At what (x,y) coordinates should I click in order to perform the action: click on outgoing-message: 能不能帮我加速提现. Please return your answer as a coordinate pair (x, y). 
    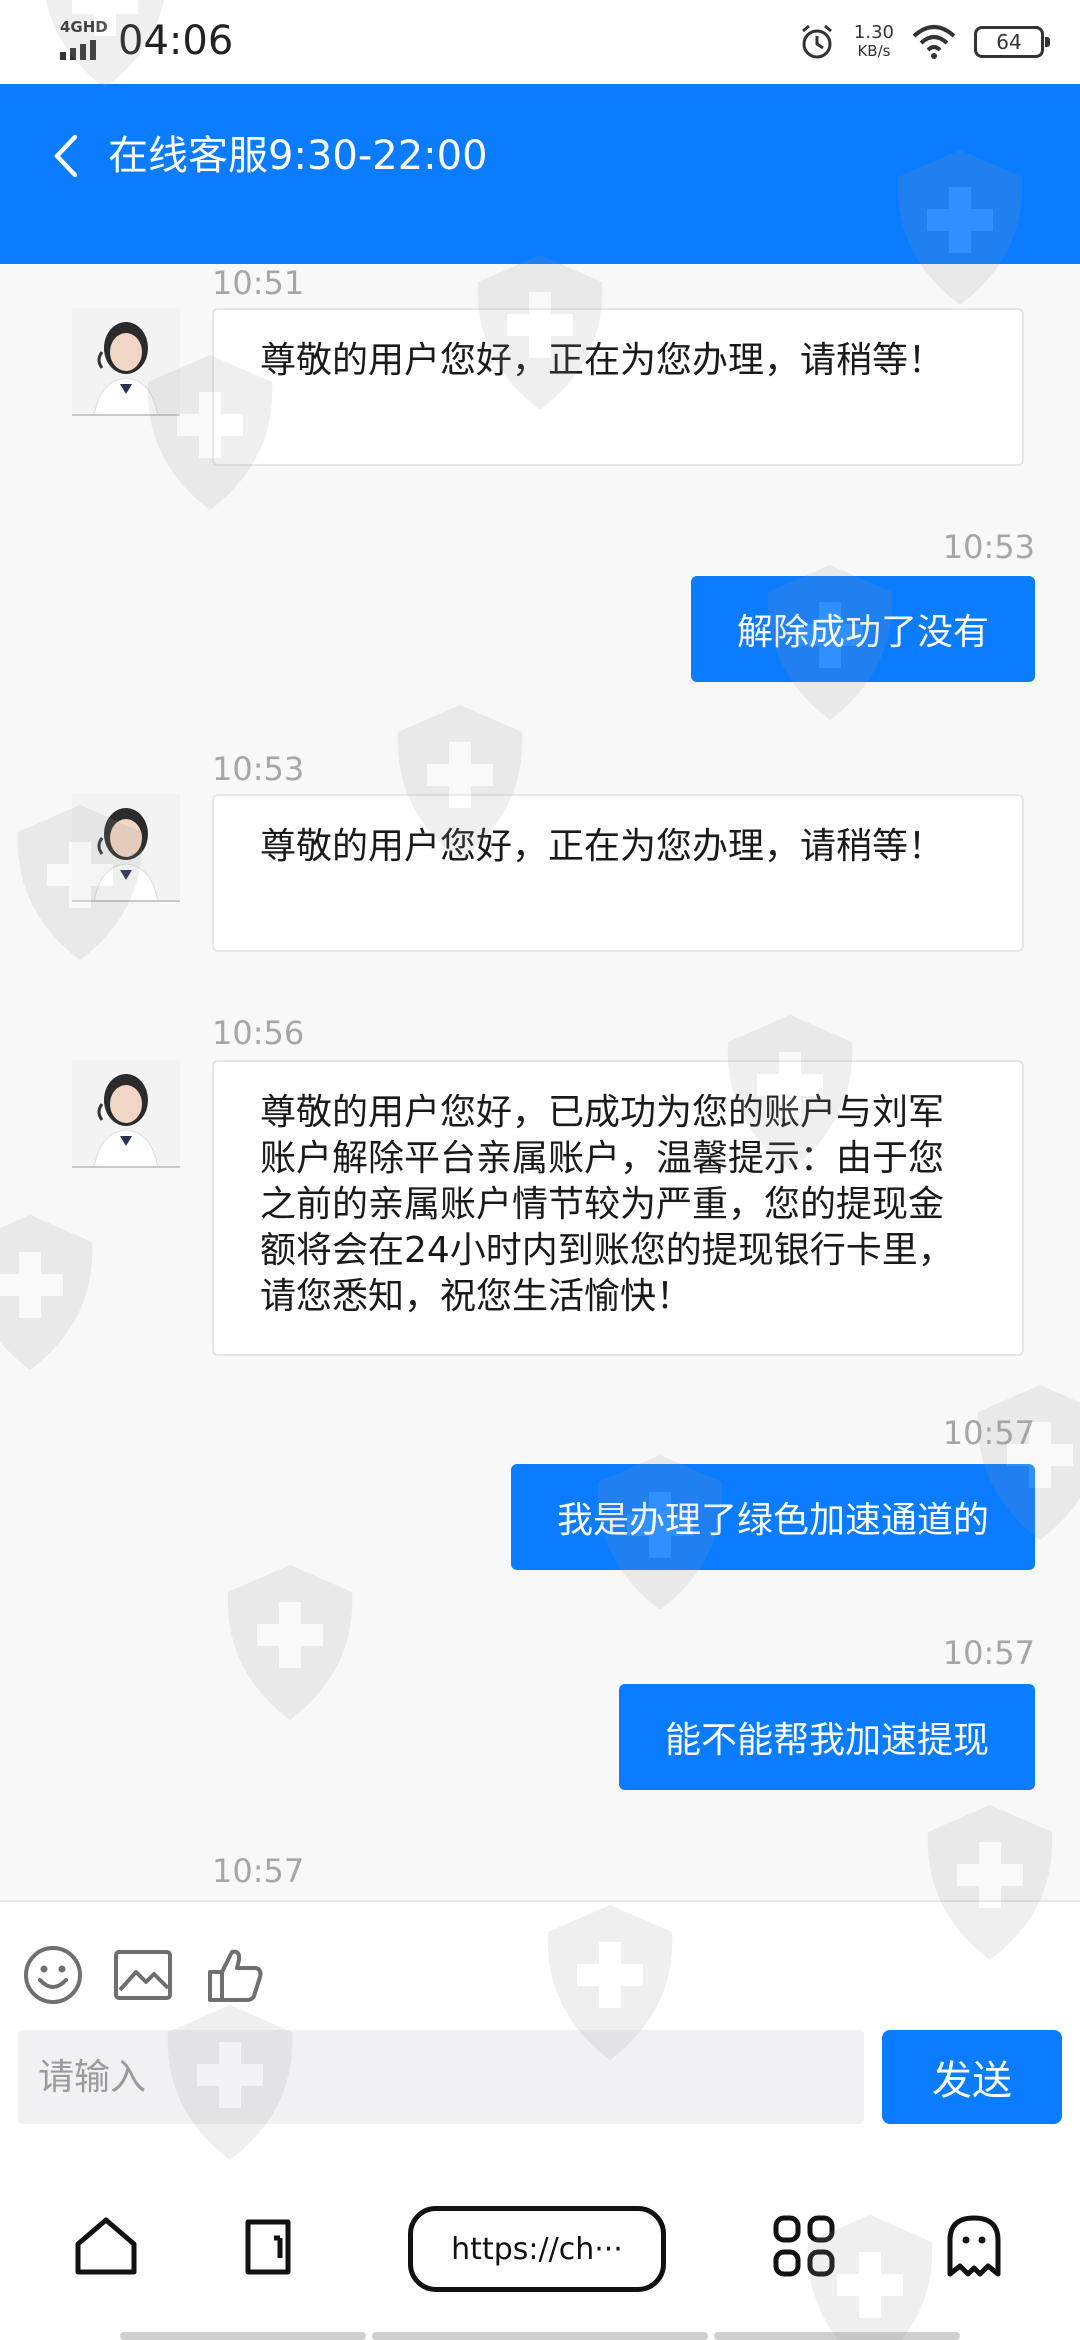
    Looking at the image, I should click on (826, 1737).